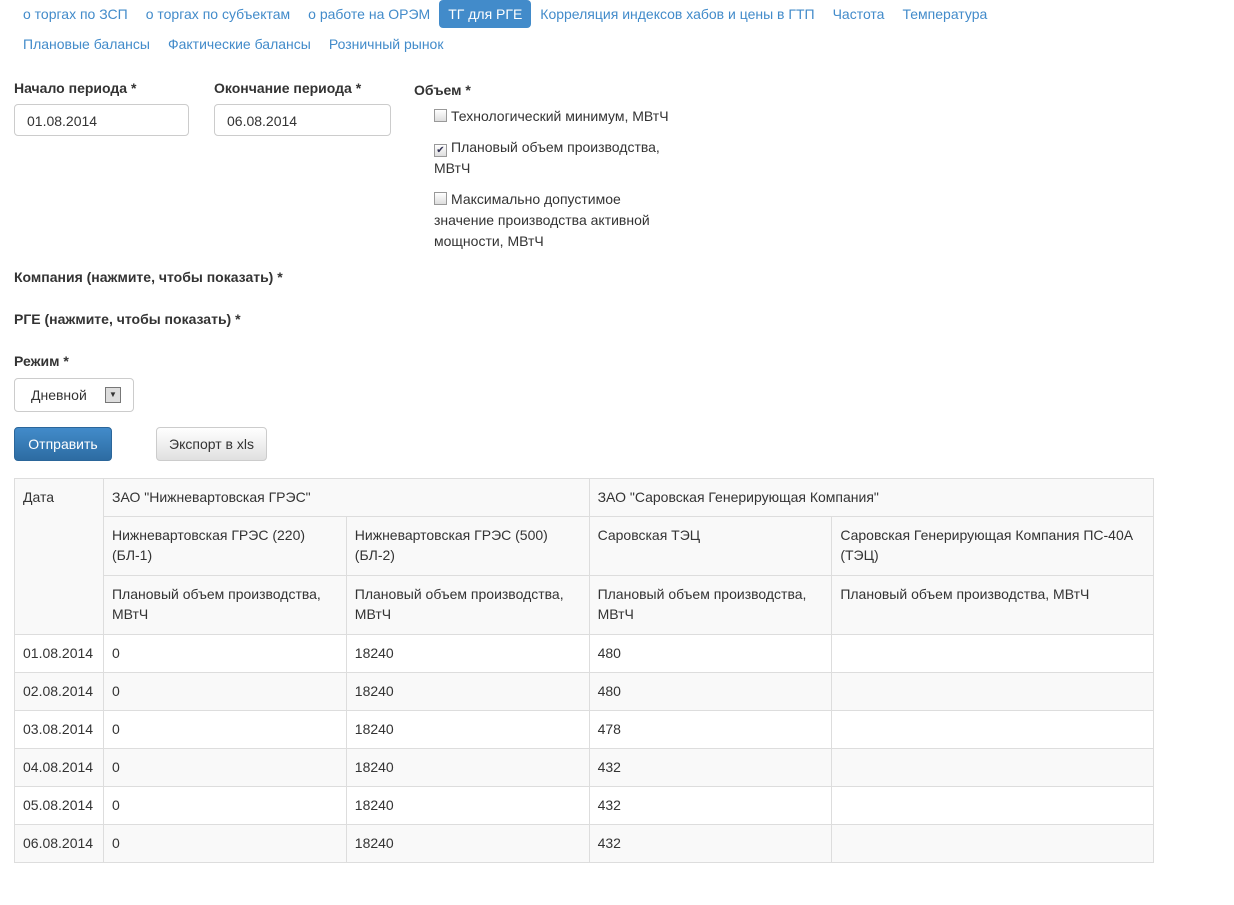 This screenshot has width=1234, height=905. What do you see at coordinates (59, 691) in the screenshot?
I see `table-cell: 02.08.2014` at bounding box center [59, 691].